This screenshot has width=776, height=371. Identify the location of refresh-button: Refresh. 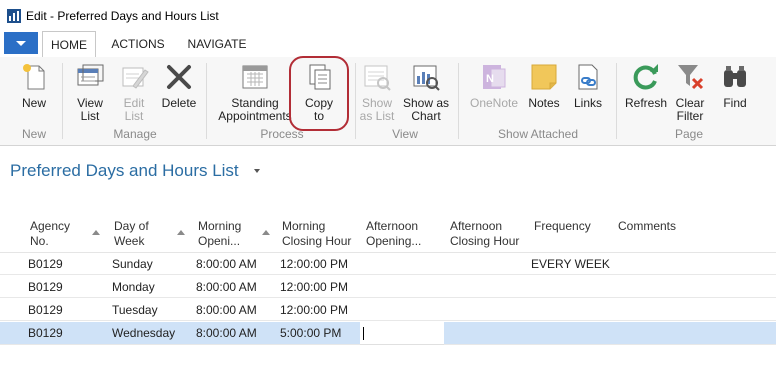
(646, 86).